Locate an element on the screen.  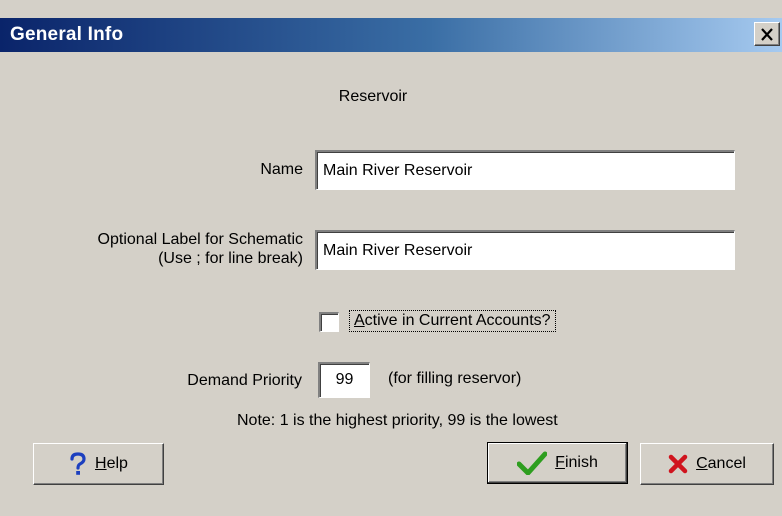
finish-button: Finish is located at coordinates (557, 463).